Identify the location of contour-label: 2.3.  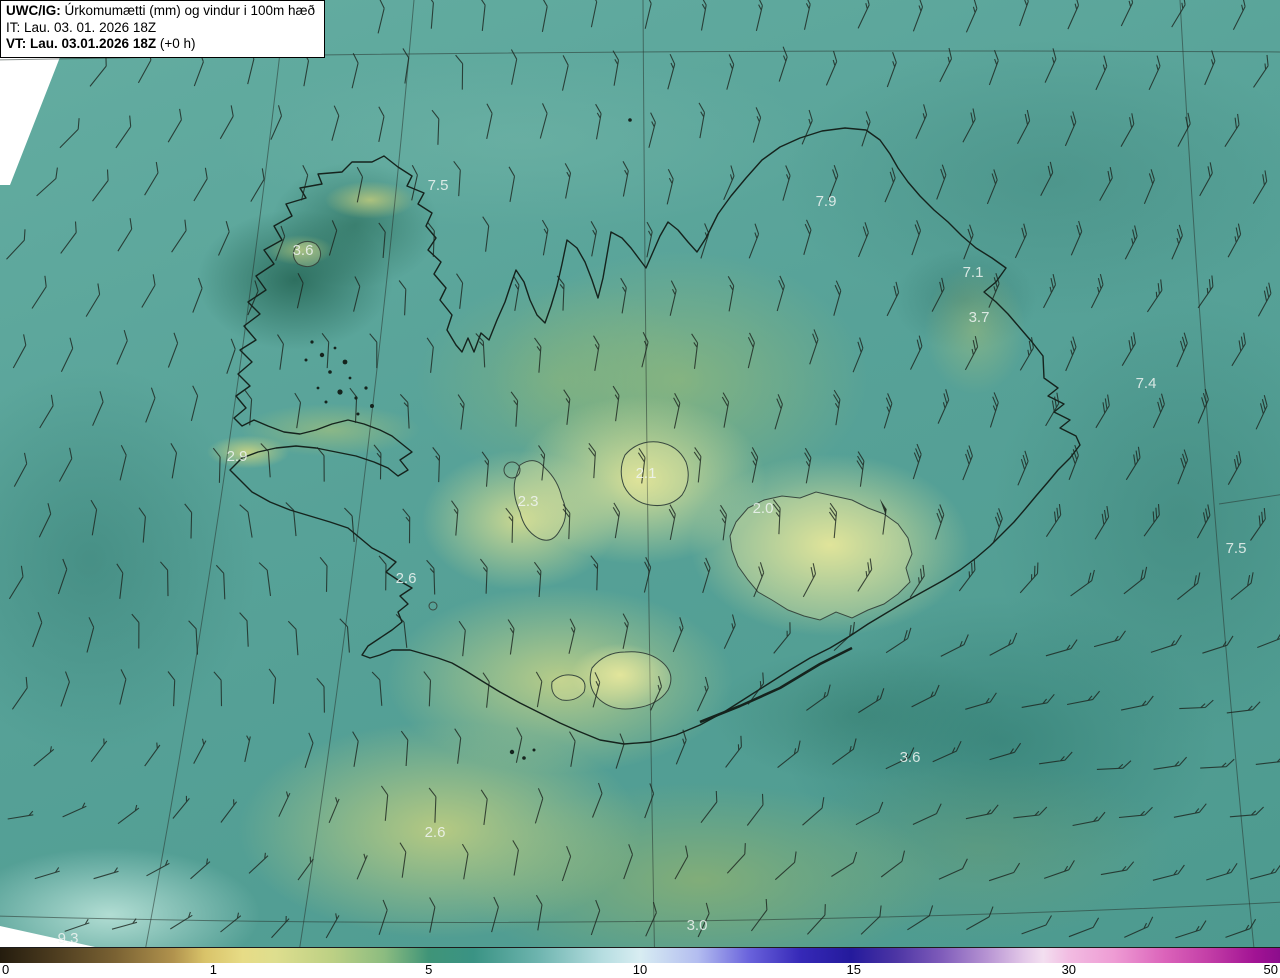
(528, 501).